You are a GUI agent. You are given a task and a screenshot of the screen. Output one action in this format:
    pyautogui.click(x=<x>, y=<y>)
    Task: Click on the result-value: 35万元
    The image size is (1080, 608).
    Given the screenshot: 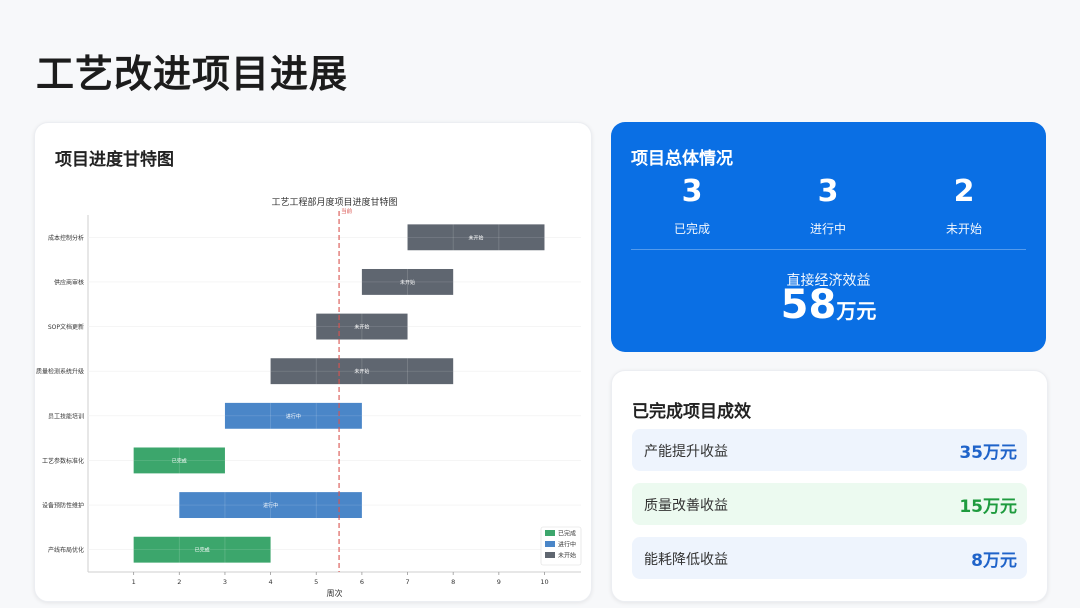 What is the action you would take?
    pyautogui.click(x=988, y=453)
    